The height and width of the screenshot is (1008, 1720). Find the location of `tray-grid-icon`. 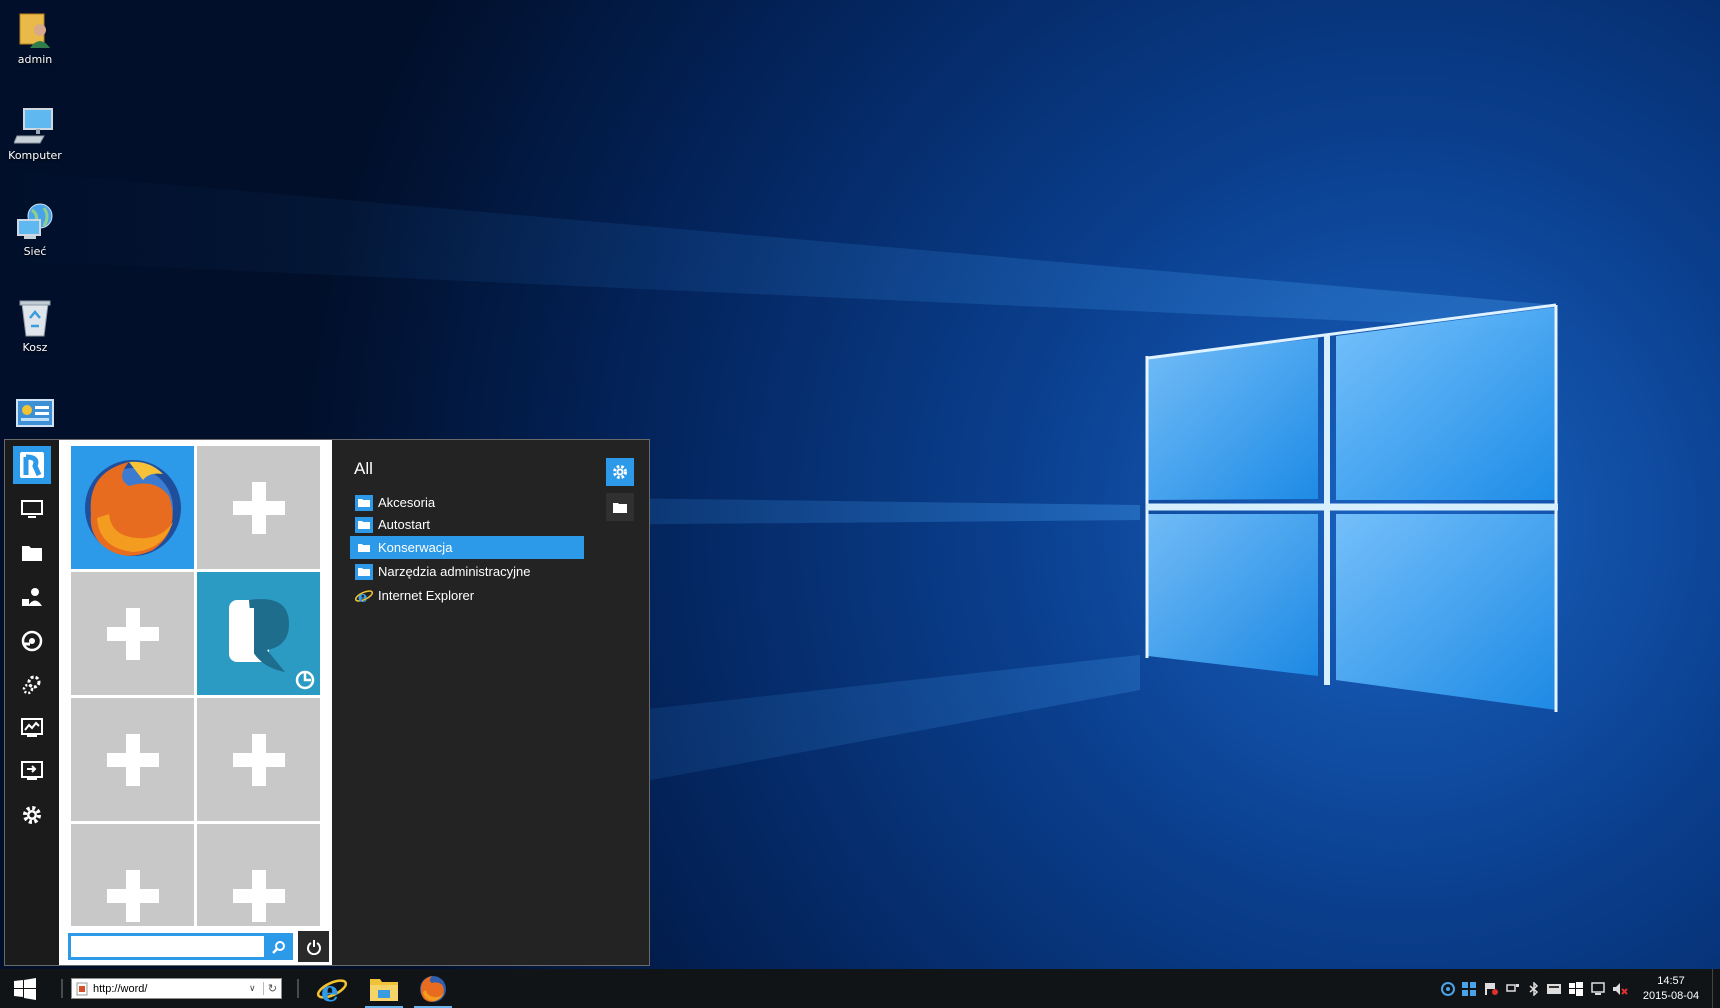

tray-grid-icon is located at coordinates (1469, 989).